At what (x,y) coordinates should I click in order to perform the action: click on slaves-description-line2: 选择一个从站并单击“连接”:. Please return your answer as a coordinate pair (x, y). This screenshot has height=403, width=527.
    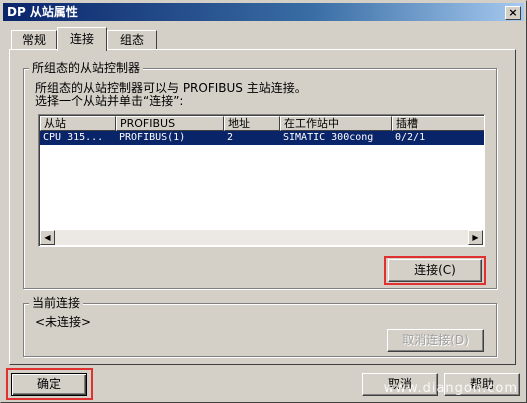
    Looking at the image, I should click on (109, 101).